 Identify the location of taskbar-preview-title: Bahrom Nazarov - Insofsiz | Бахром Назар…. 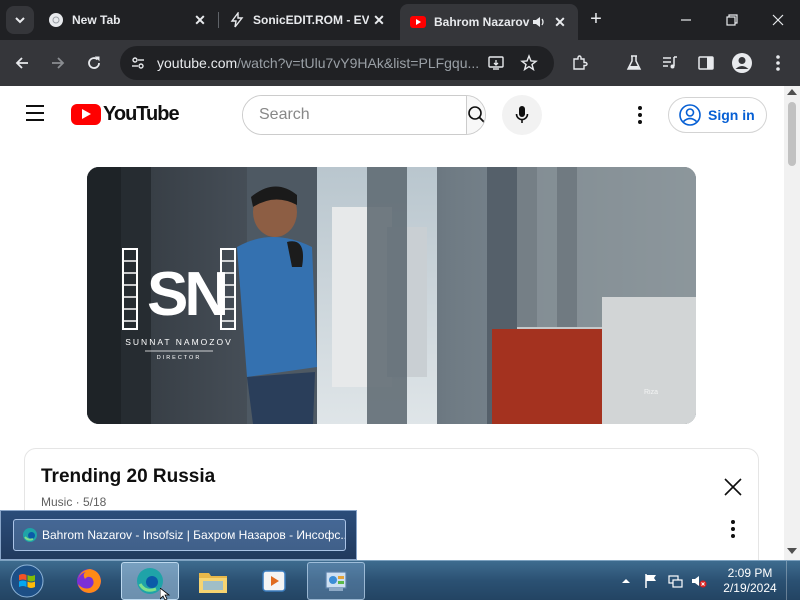
(194, 535).